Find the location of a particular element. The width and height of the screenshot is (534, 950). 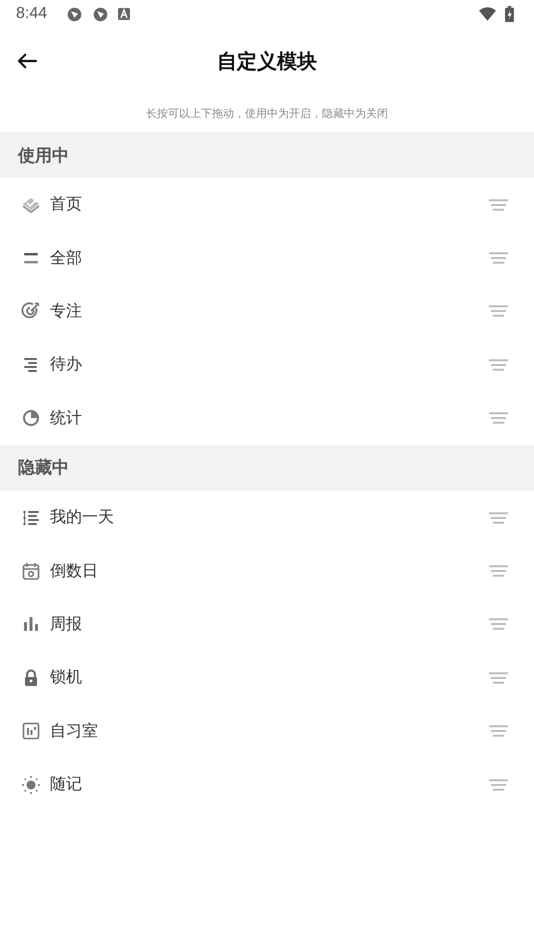

module-label: 首页 is located at coordinates (66, 205).